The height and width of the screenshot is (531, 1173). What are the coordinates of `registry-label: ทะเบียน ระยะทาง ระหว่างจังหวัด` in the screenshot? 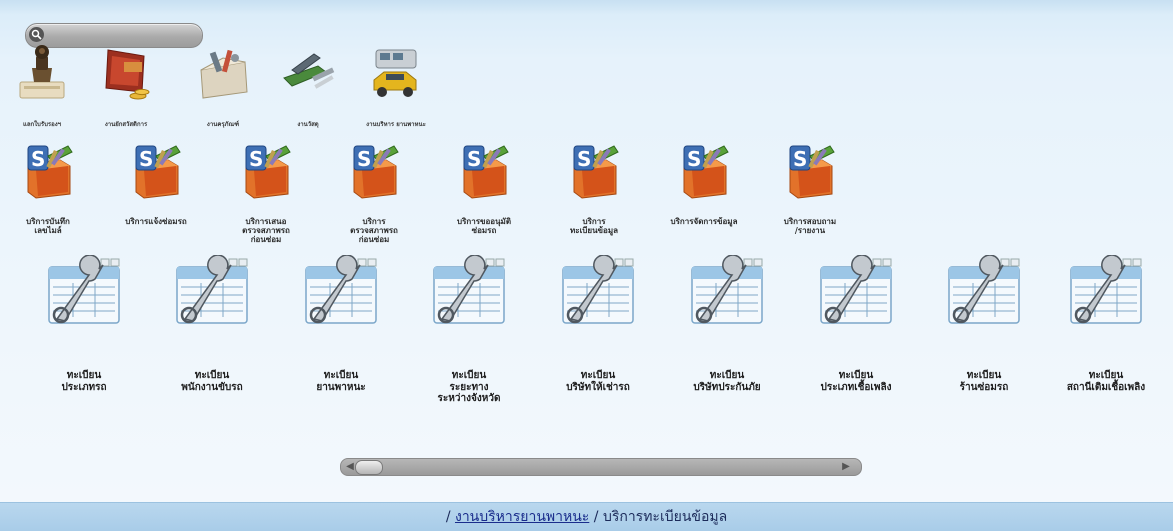 It's located at (469, 387).